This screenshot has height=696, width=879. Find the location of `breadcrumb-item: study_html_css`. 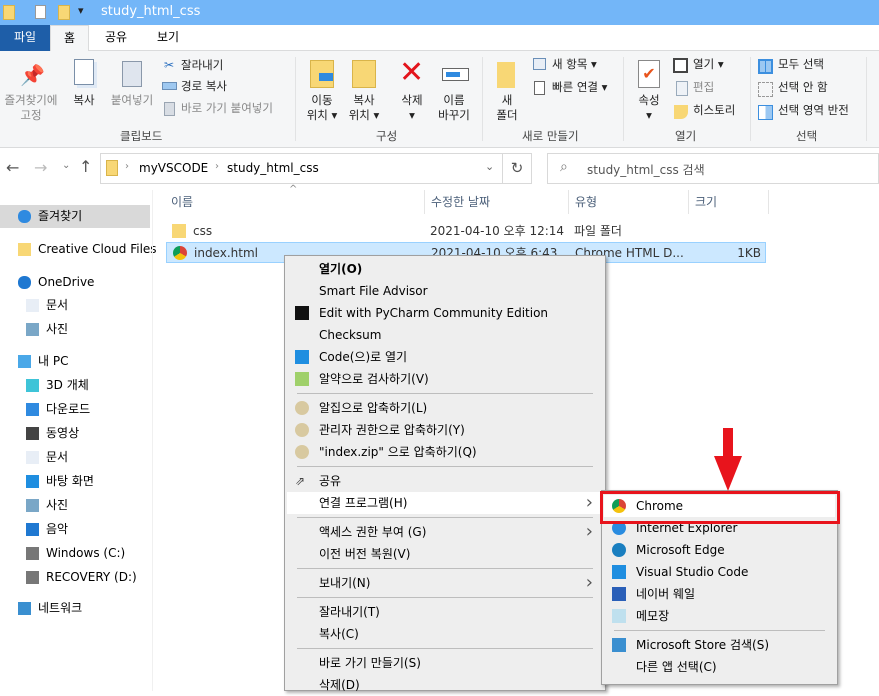

breadcrumb-item: study_html_css is located at coordinates (273, 168).